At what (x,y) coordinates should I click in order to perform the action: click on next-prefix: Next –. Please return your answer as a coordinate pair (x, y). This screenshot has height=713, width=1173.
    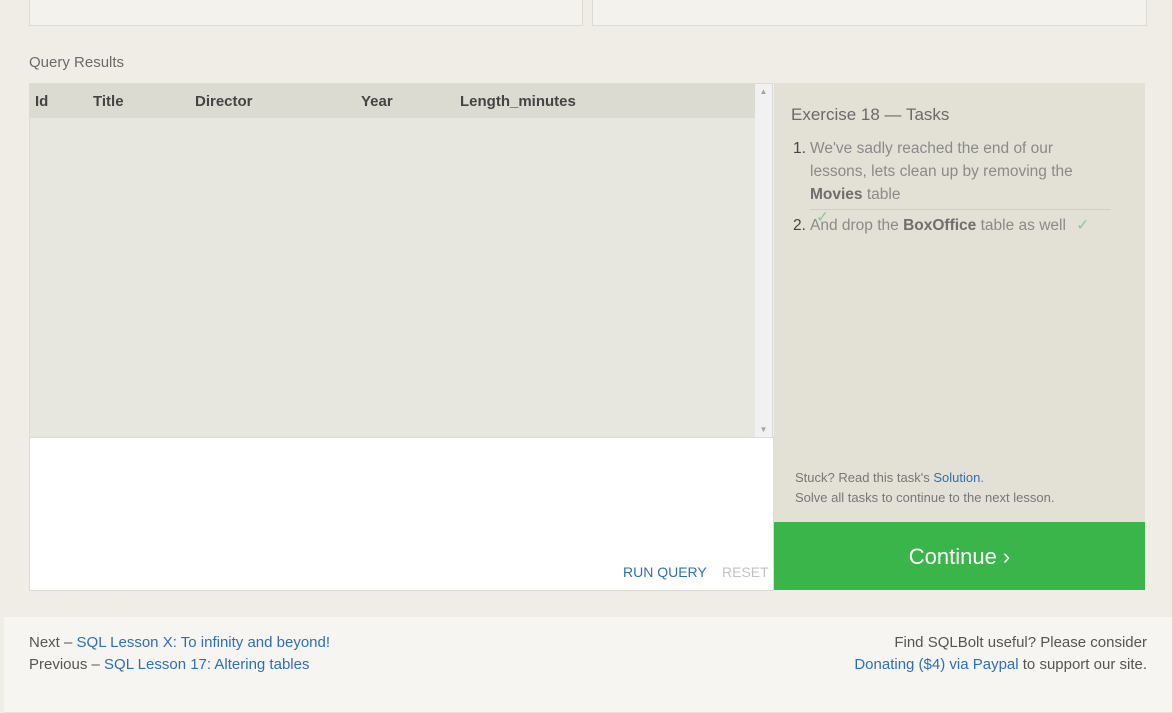
    Looking at the image, I should click on (53, 642).